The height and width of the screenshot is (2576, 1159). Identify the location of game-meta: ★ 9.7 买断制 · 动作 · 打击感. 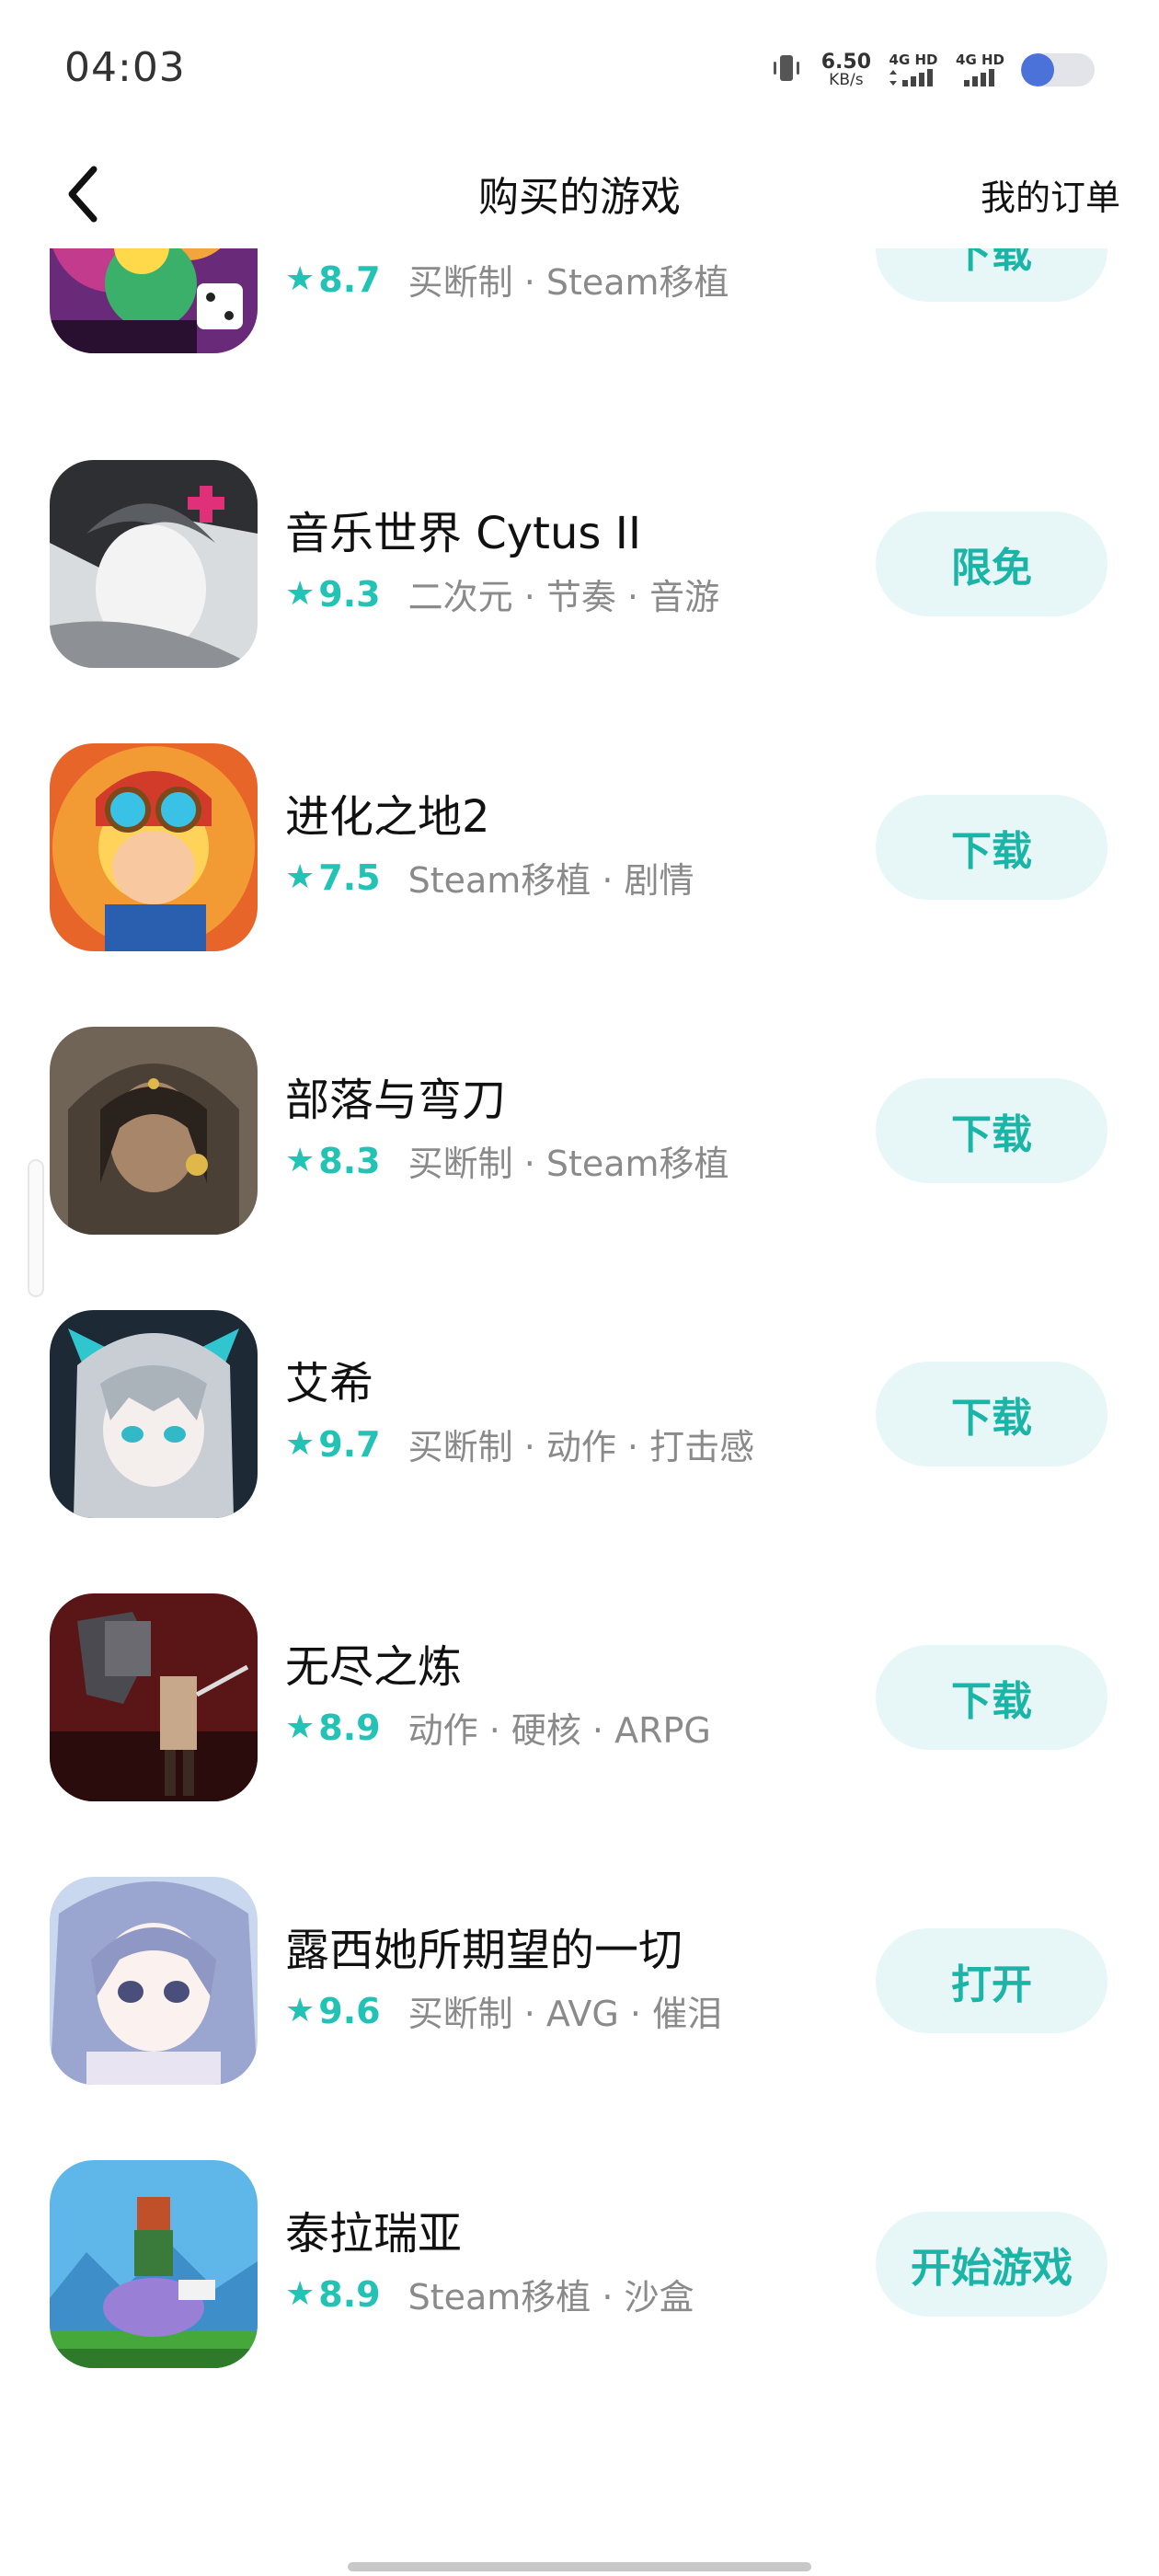
(519, 1444).